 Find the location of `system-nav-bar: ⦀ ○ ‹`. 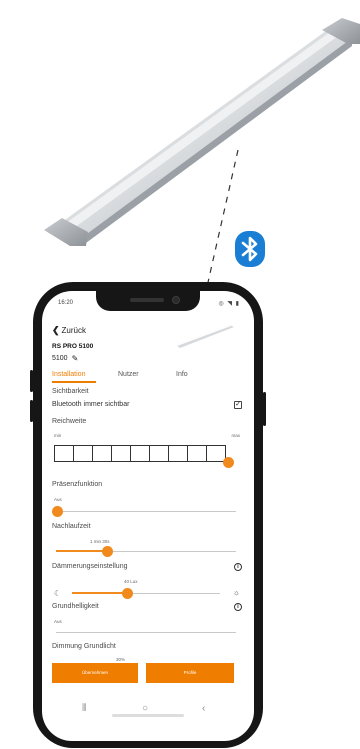

system-nav-bar: ⦀ ○ ‹ is located at coordinates (148, 710).